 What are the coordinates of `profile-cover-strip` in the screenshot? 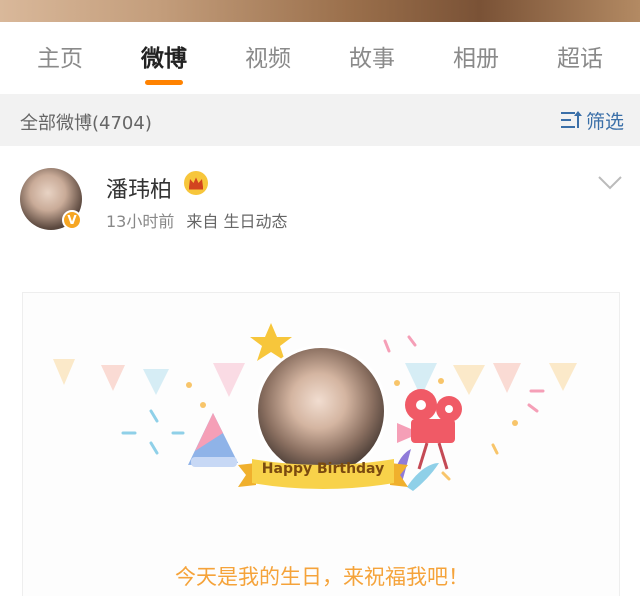 It's located at (320, 11).